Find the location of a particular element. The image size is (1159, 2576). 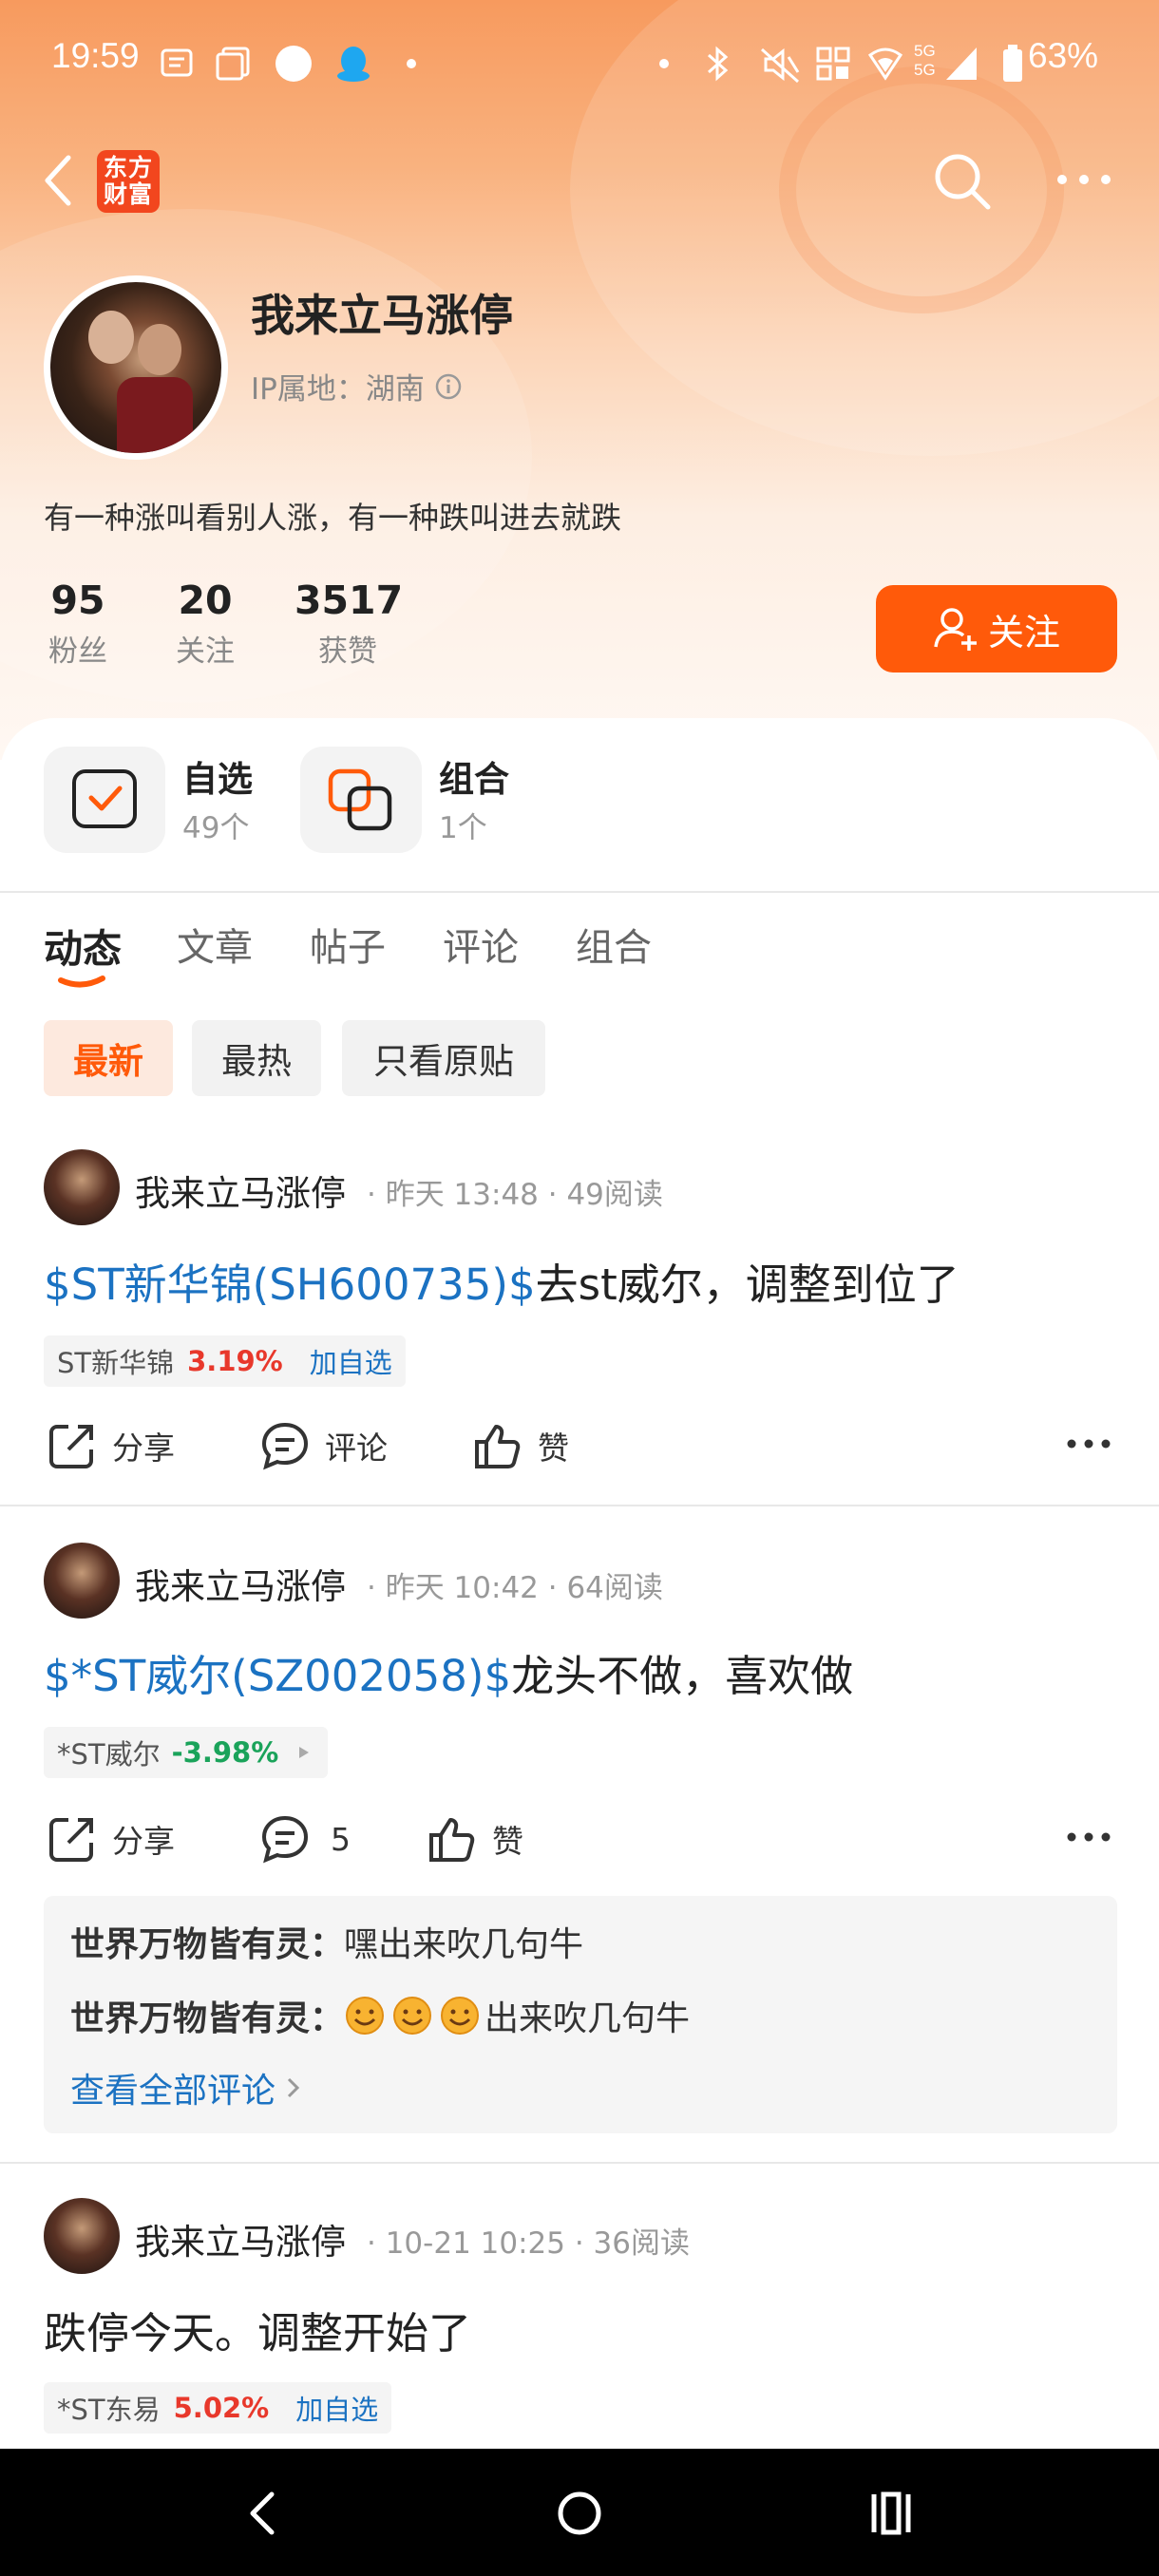

stock-tag: *ST东易 5.02% 加自选 is located at coordinates (218, 2408).